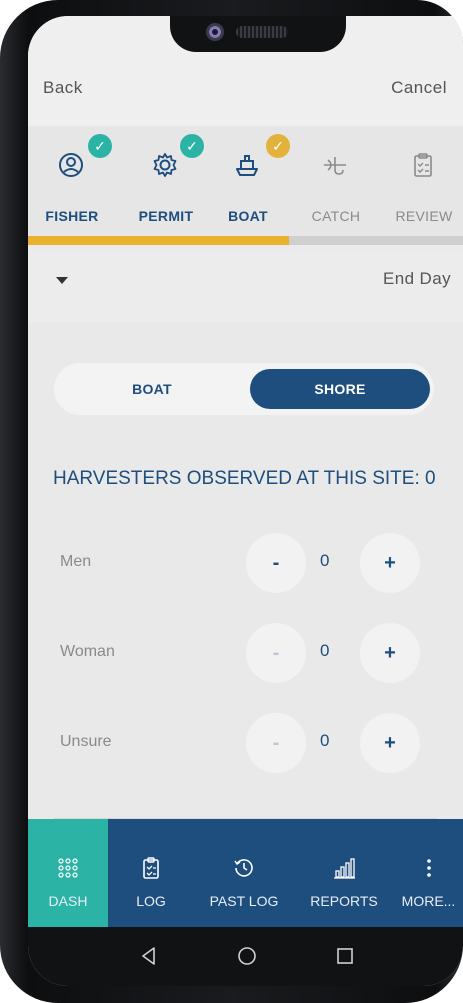 This screenshot has height=1003, width=463. I want to click on day-row: End Day, so click(245, 287).